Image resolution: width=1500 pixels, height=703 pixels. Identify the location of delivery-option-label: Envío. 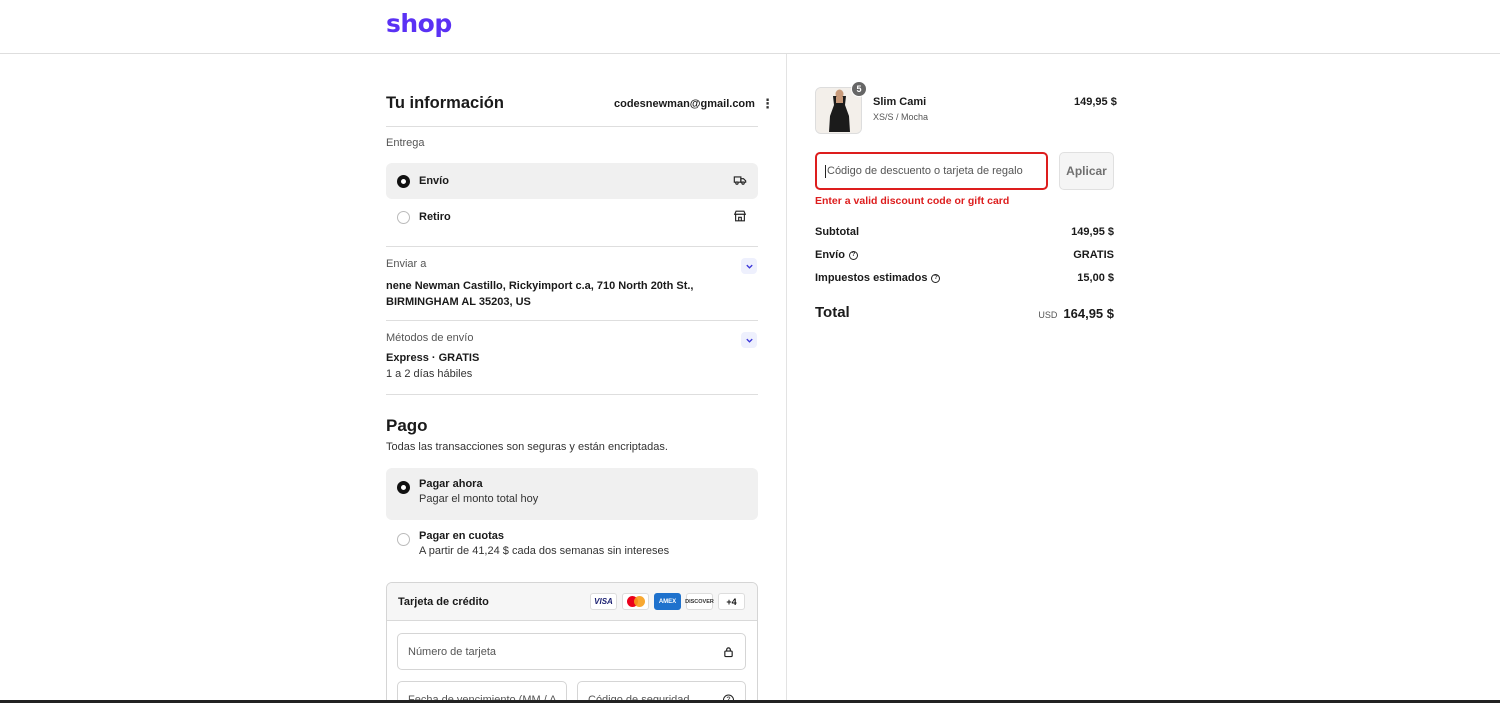
(434, 181).